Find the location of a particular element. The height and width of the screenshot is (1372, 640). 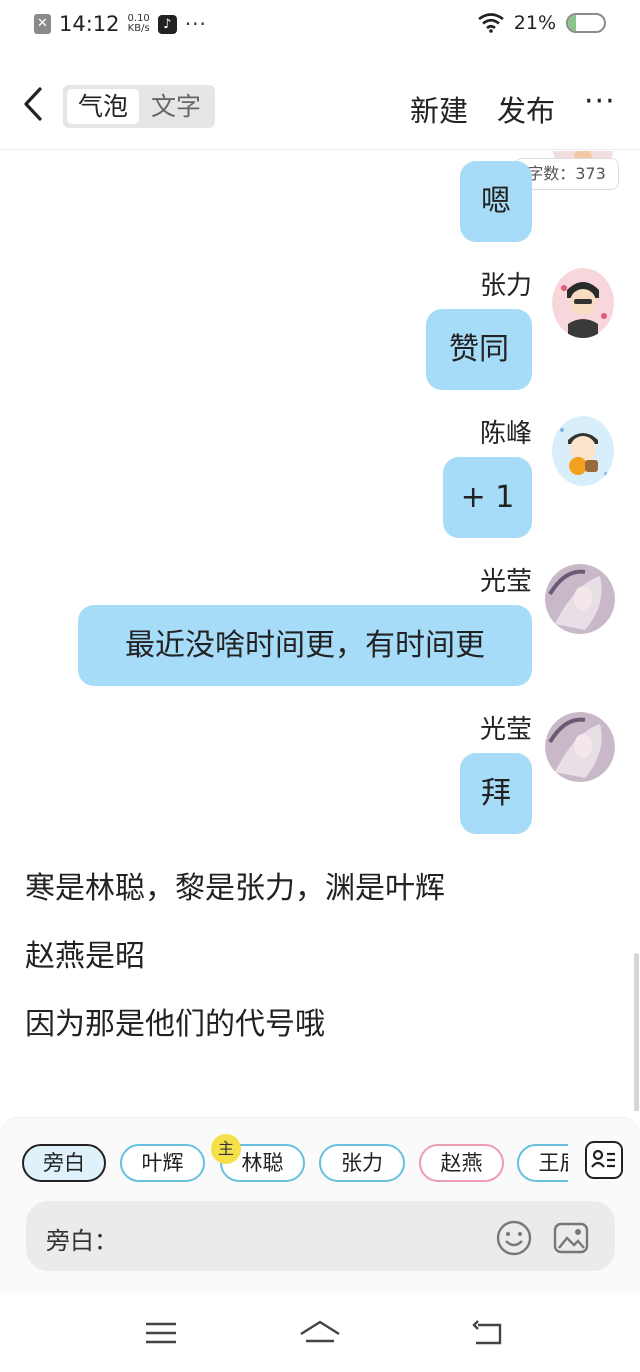

chat-bubble: + 1 is located at coordinates (487, 497).